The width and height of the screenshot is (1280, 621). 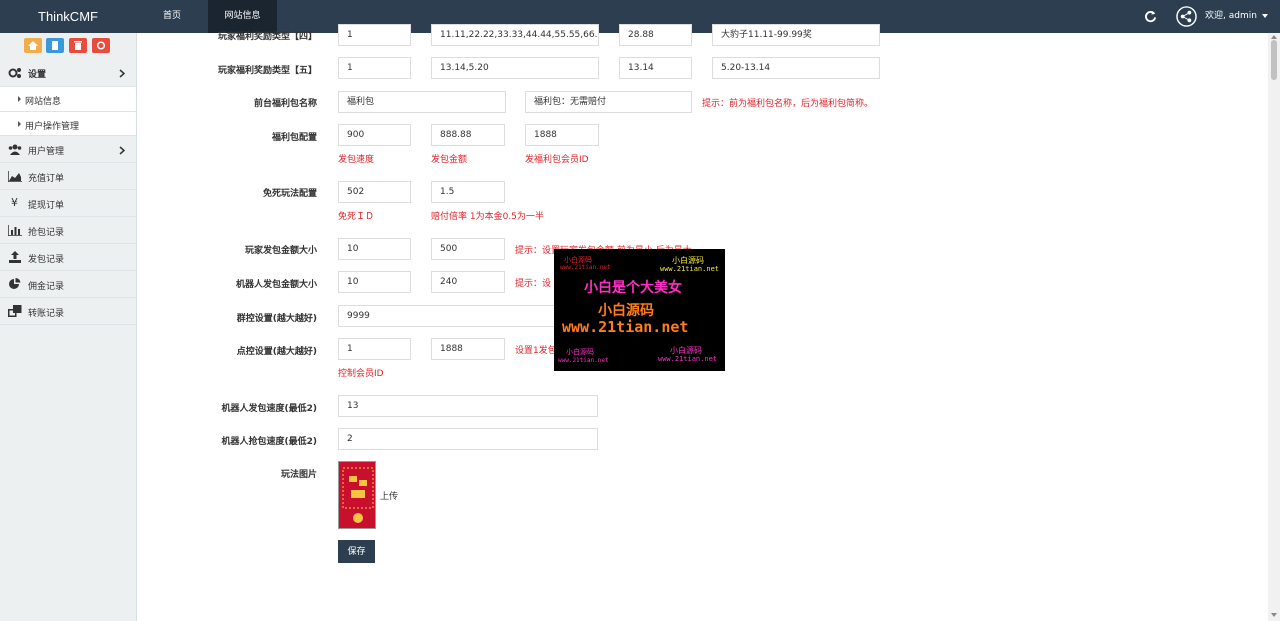 What do you see at coordinates (43, 102) in the screenshot?
I see `sidebar-item-label: 网站信息` at bounding box center [43, 102].